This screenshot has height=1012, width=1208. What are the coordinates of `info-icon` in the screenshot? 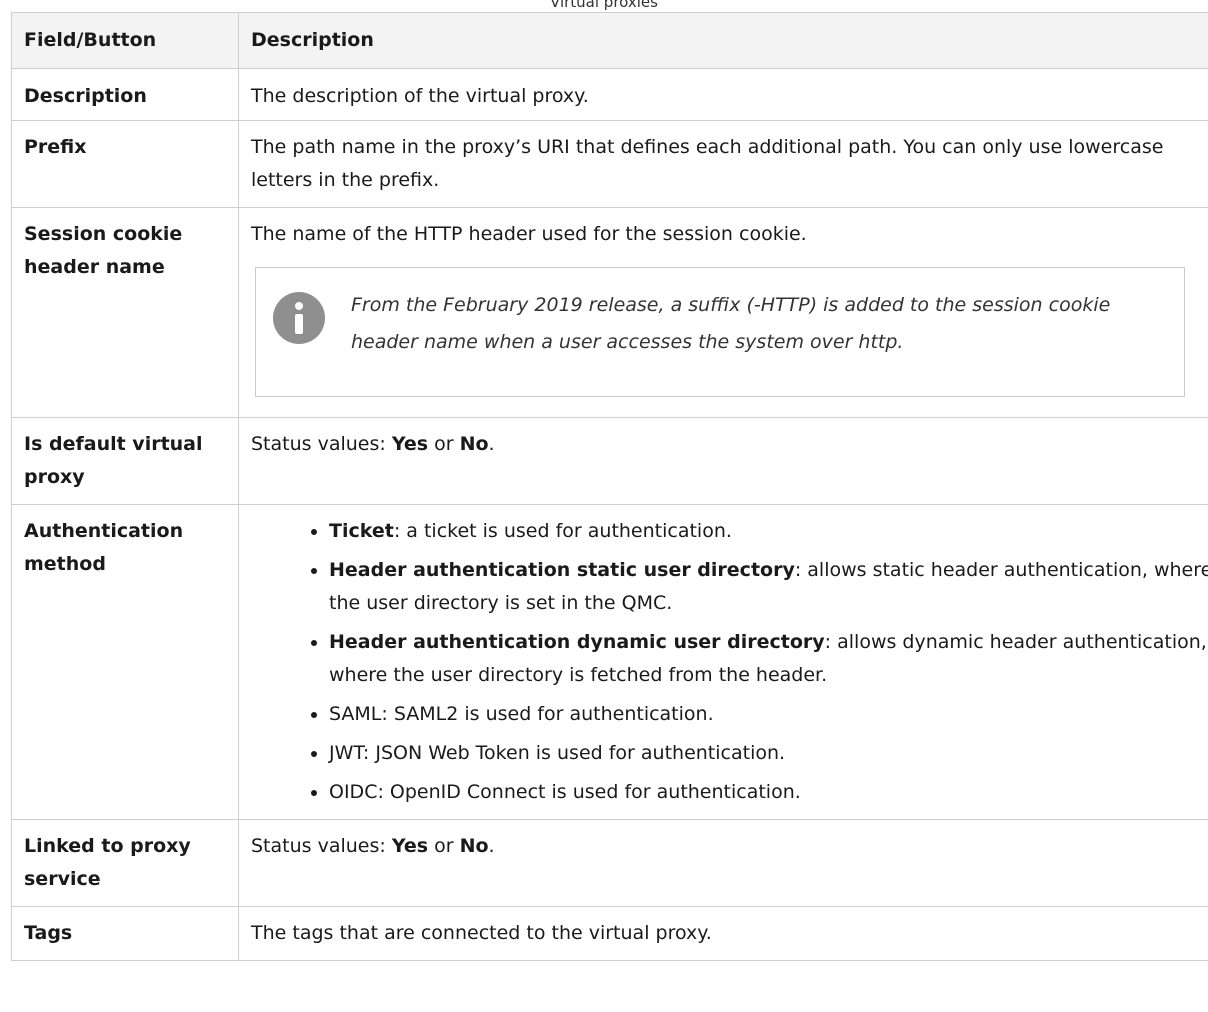 It's located at (299, 318).